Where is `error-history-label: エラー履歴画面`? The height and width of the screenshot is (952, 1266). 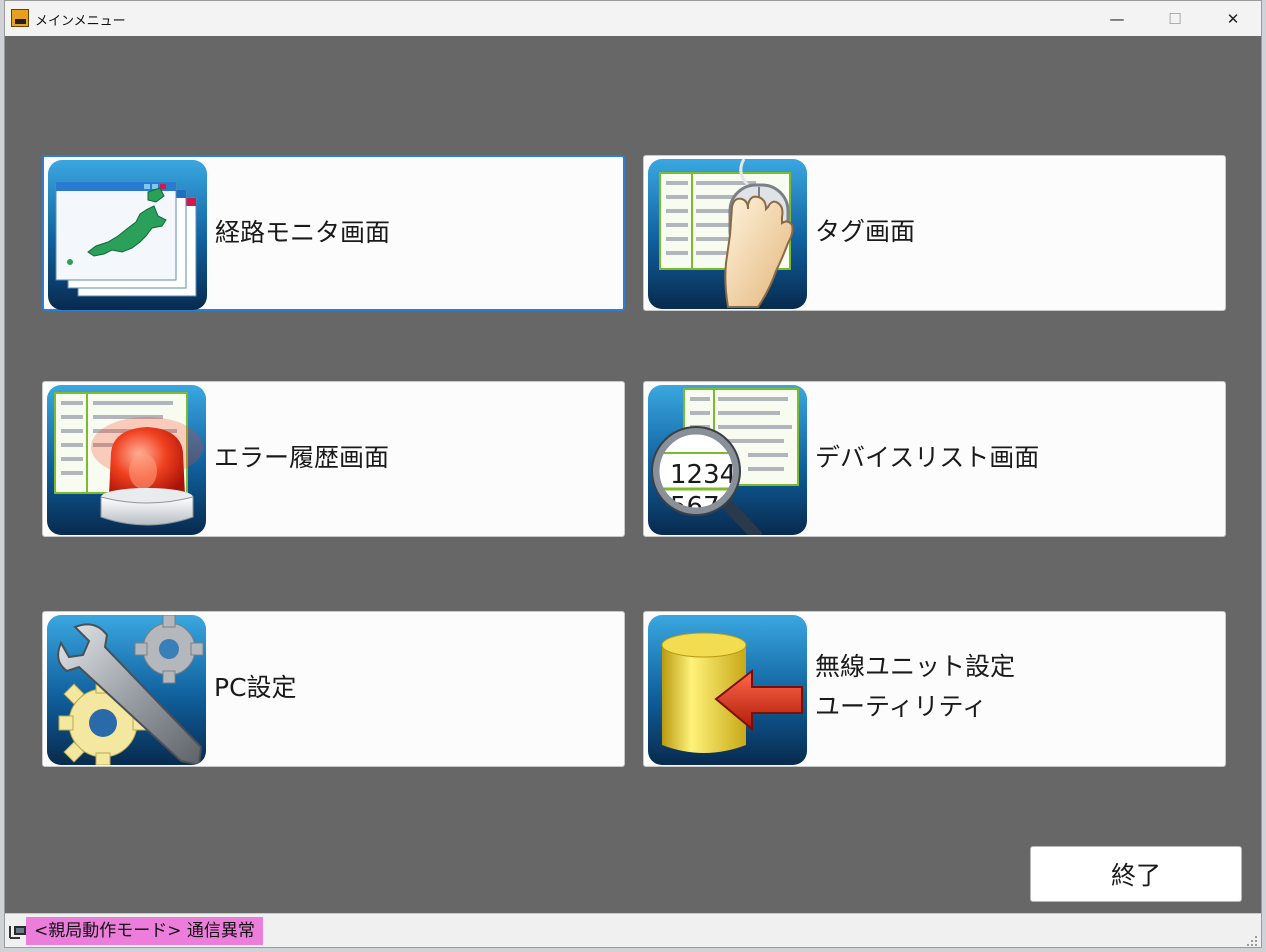 error-history-label: エラー履歴画面 is located at coordinates (302, 457).